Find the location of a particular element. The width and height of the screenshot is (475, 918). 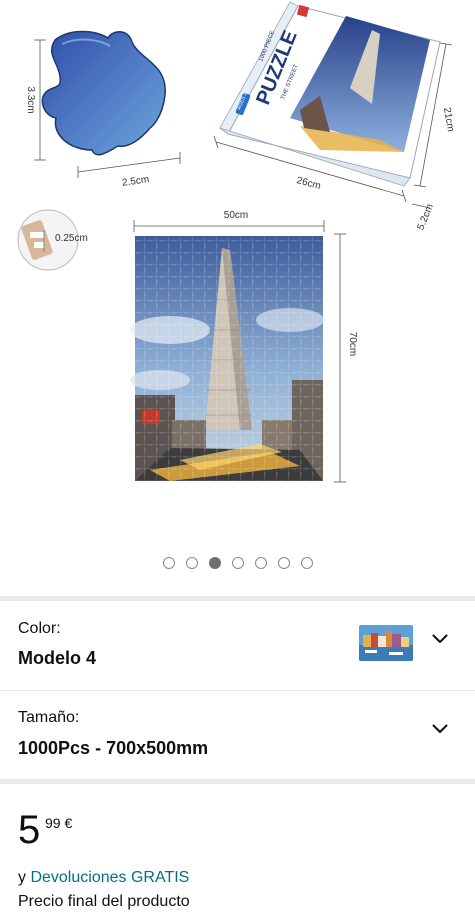

carousel-dots is located at coordinates (237, 563).